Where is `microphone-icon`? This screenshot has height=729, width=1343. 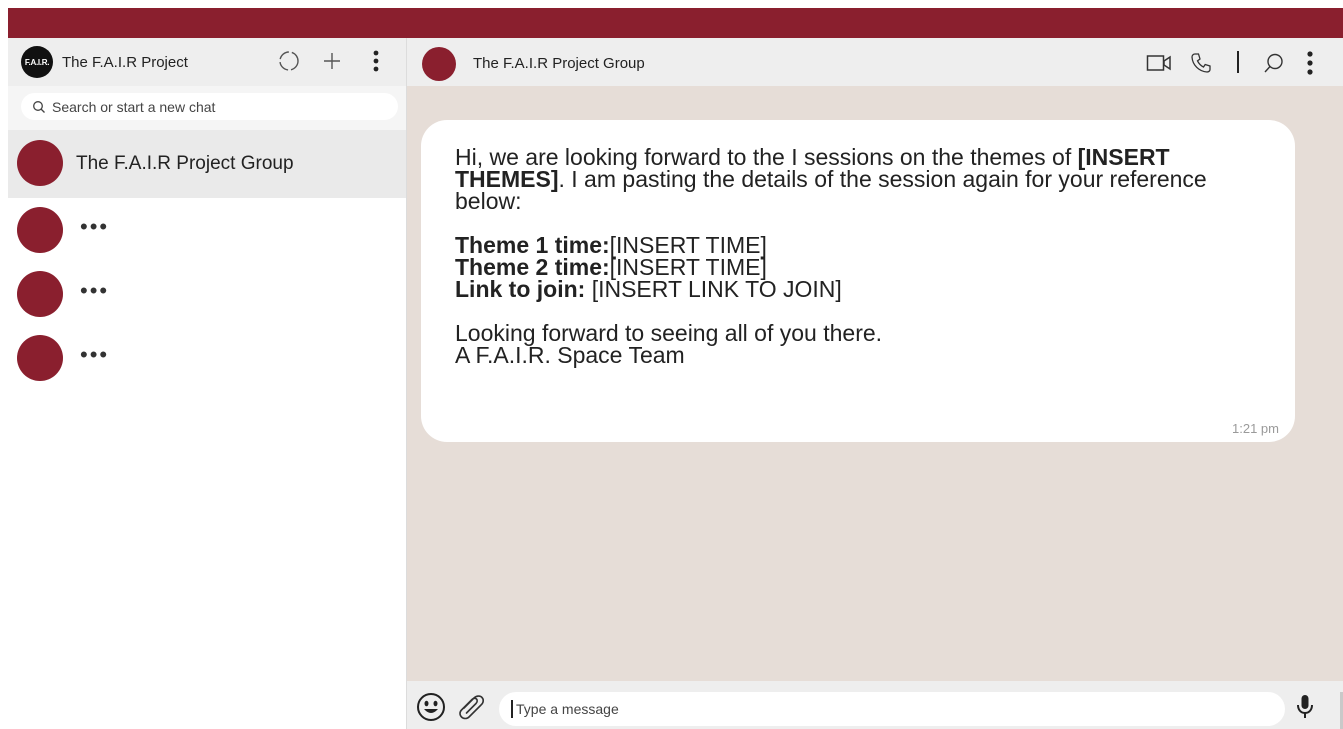 microphone-icon is located at coordinates (1305, 707).